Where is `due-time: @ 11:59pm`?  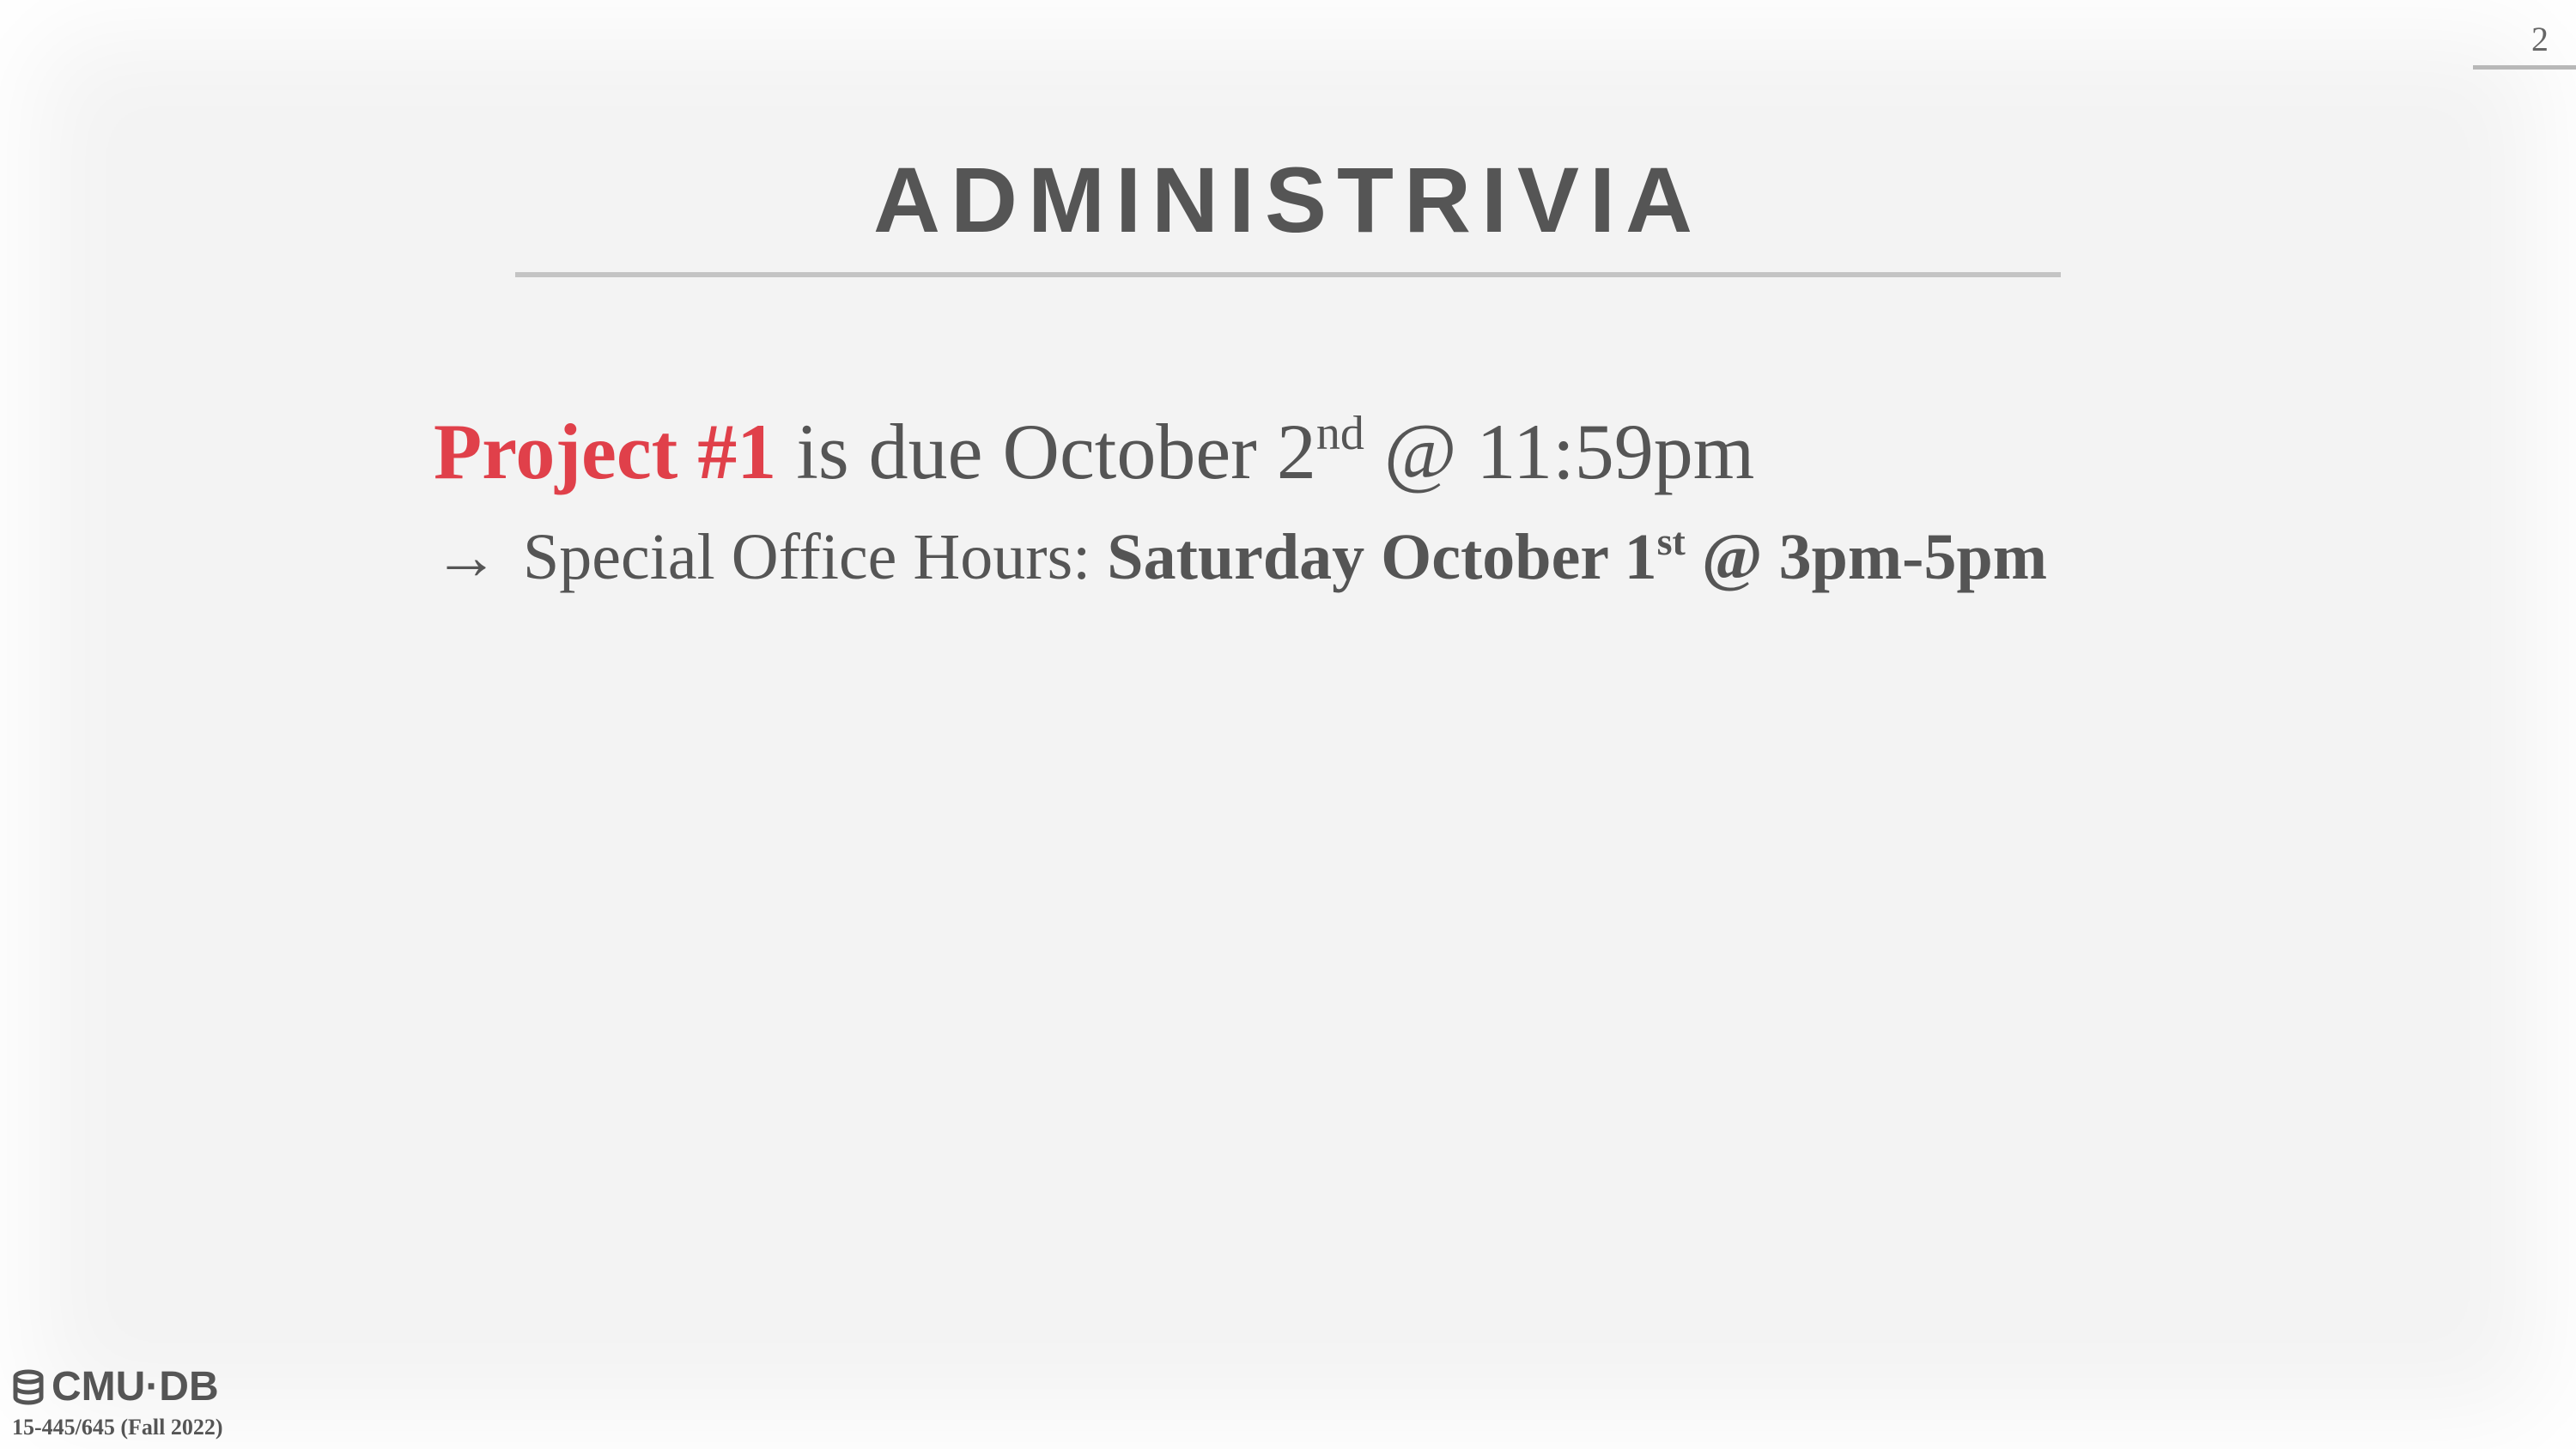 due-time: @ 11:59pm is located at coordinates (1559, 451).